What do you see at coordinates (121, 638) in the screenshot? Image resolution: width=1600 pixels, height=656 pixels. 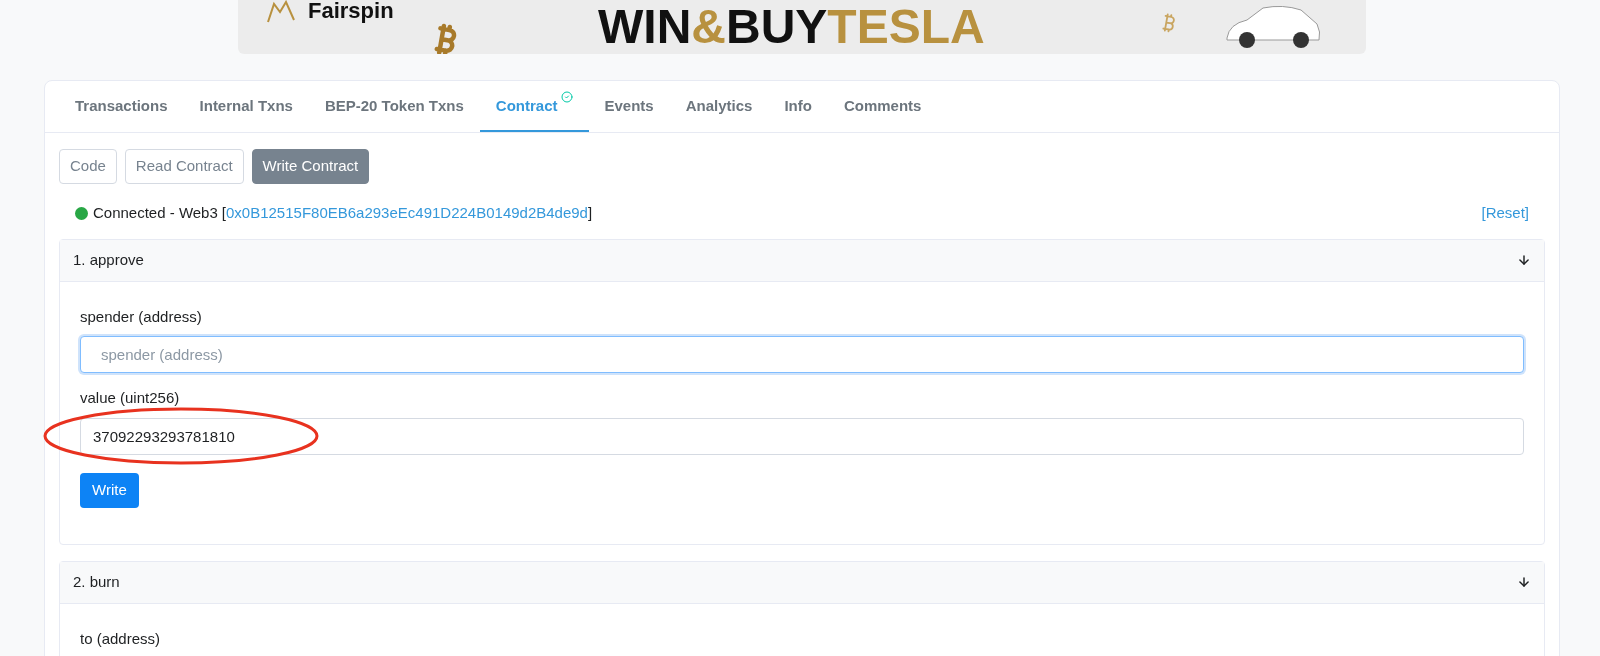 I see `field-label: to (address)` at bounding box center [121, 638].